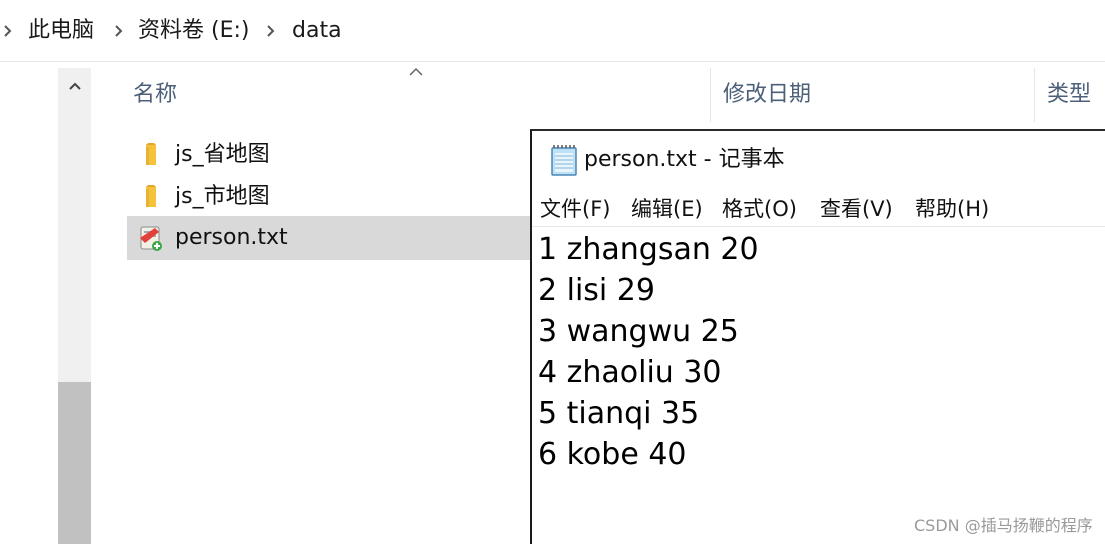 This screenshot has height=544, width=1105. What do you see at coordinates (684, 159) in the screenshot?
I see `notepad-window-title: person.txt - 记事本` at bounding box center [684, 159].